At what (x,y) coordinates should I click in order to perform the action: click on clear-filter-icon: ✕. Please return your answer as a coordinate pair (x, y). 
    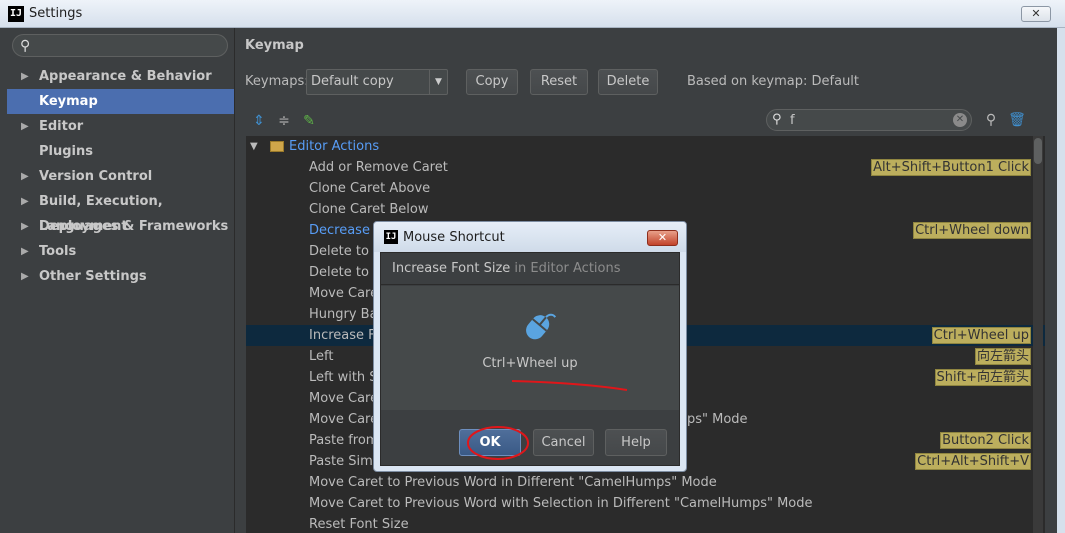
    Looking at the image, I should click on (960, 120).